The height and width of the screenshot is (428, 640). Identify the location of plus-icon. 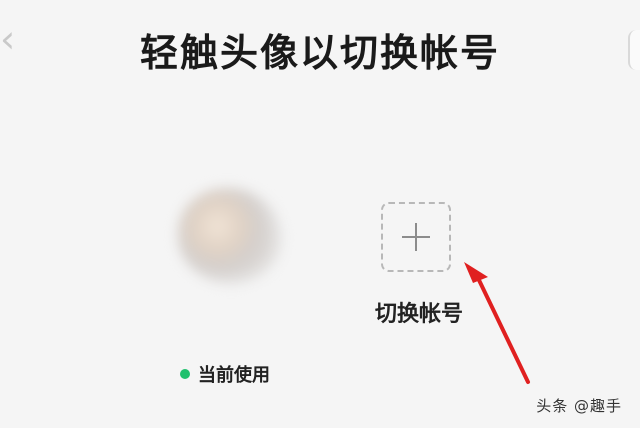
(416, 237).